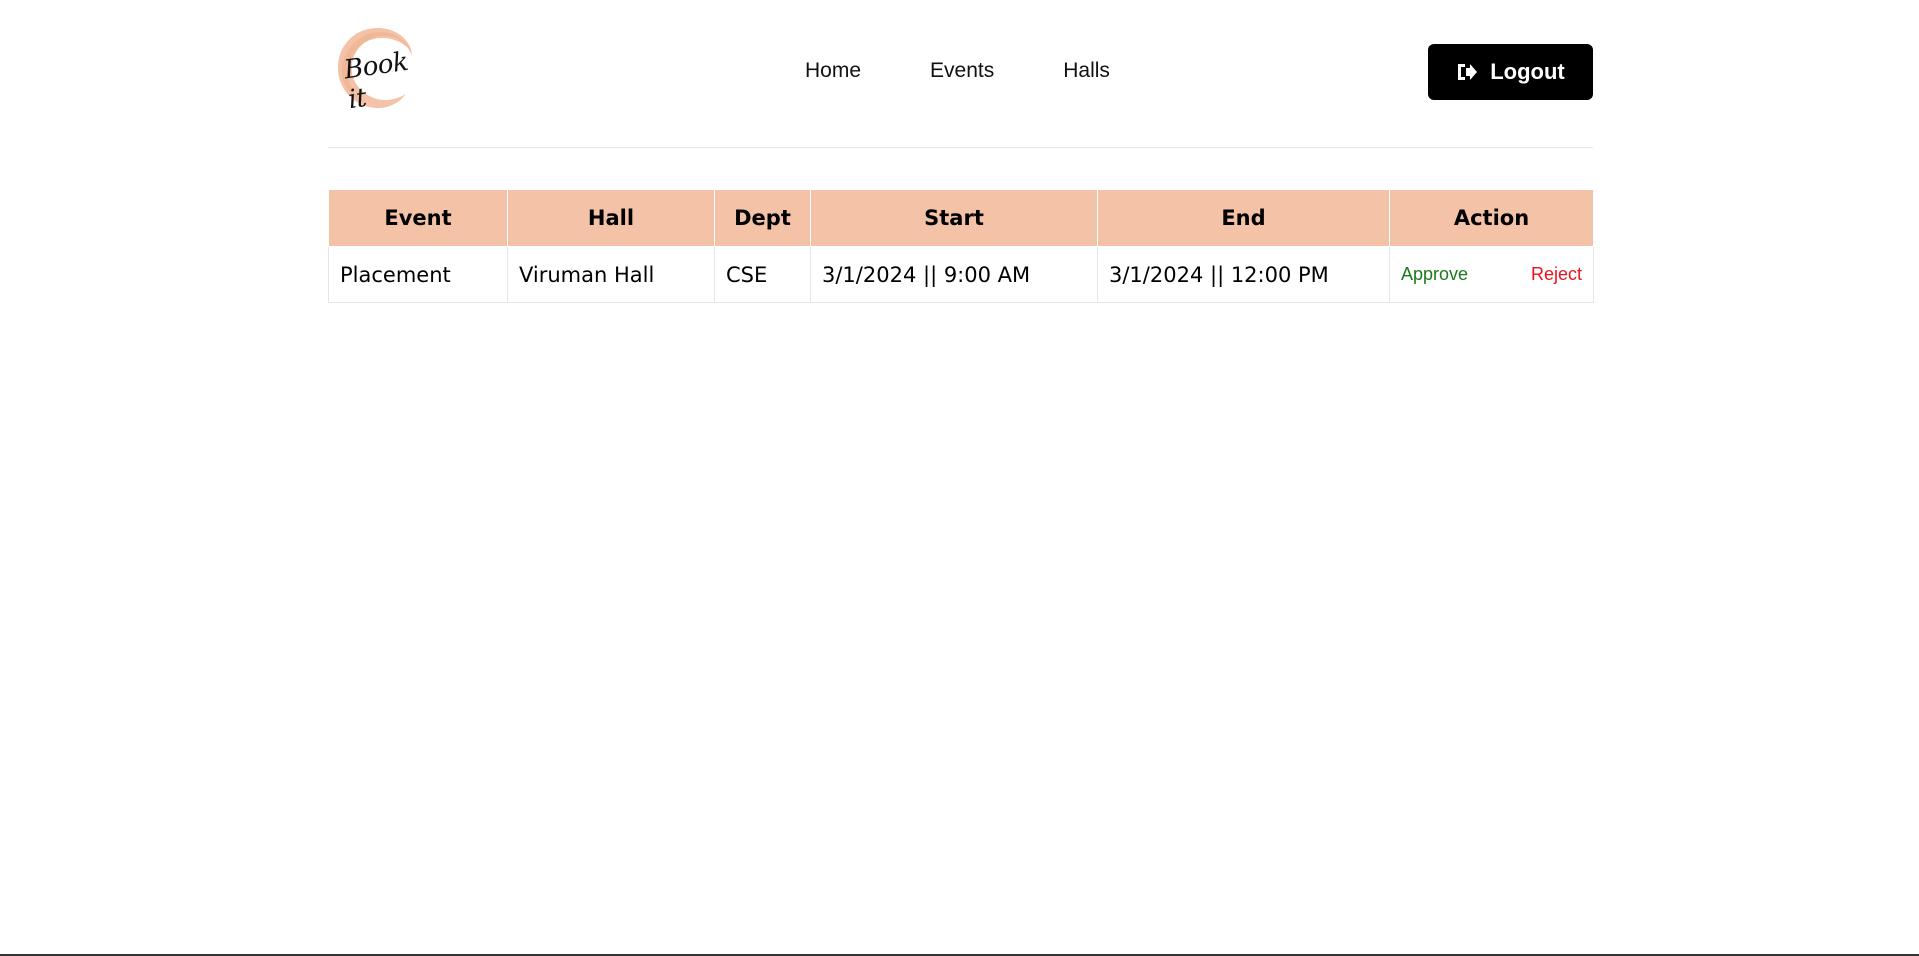 The height and width of the screenshot is (956, 1919). I want to click on column-header-action: Action, so click(1491, 218).